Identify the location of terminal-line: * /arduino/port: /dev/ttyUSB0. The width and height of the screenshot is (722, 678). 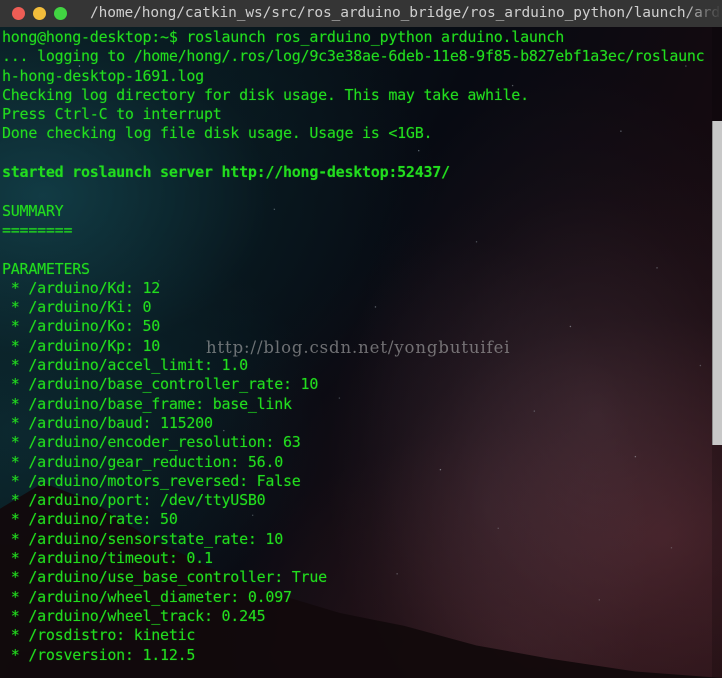
(134, 500).